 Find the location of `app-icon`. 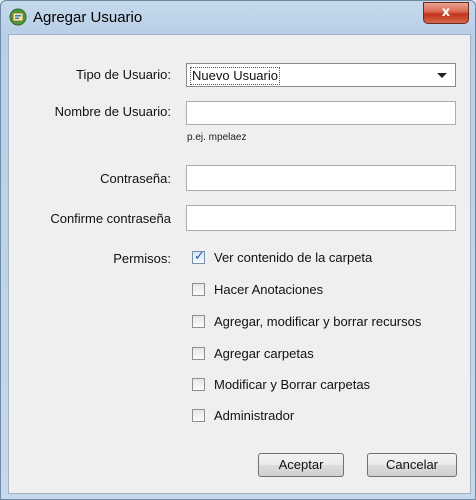

app-icon is located at coordinates (18, 17).